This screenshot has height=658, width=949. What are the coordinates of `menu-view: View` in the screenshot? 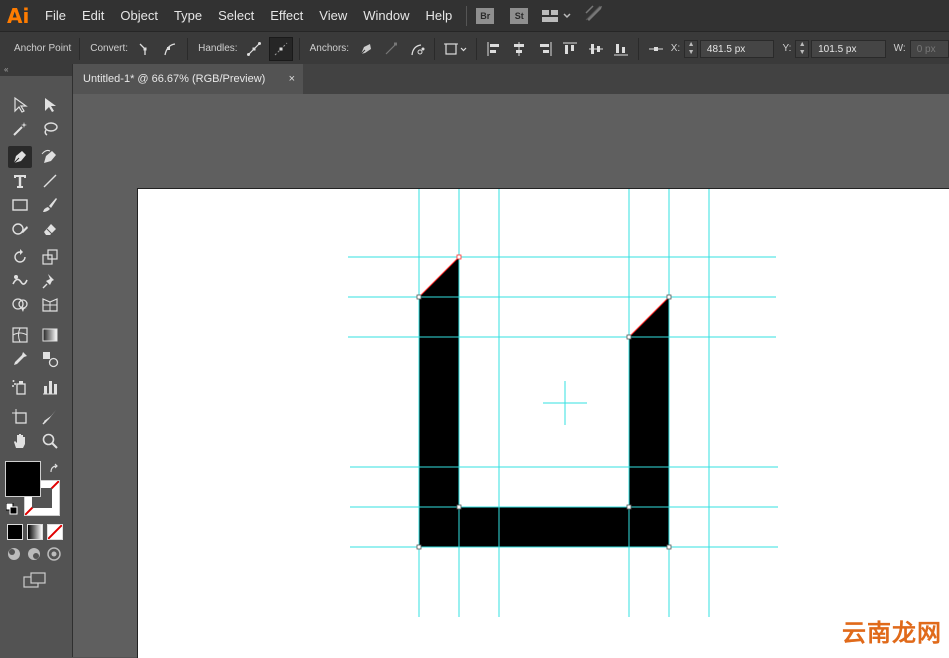 It's located at (333, 15).